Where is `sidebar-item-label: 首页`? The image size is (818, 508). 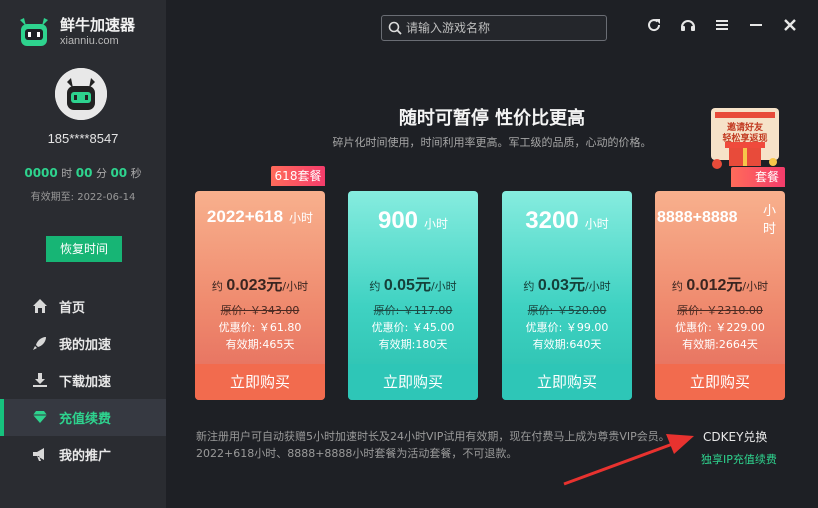 sidebar-item-label: 首页 is located at coordinates (72, 308).